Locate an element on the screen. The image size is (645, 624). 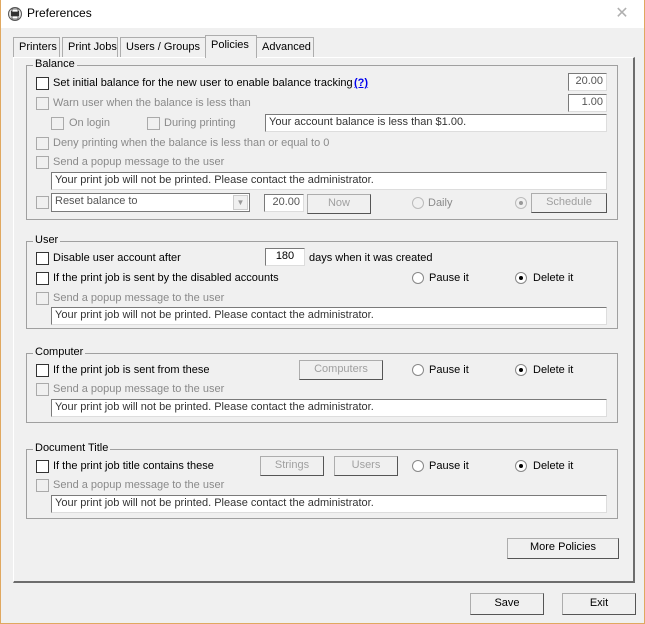
document-title-group-label: Document Title is located at coordinates (72, 448).